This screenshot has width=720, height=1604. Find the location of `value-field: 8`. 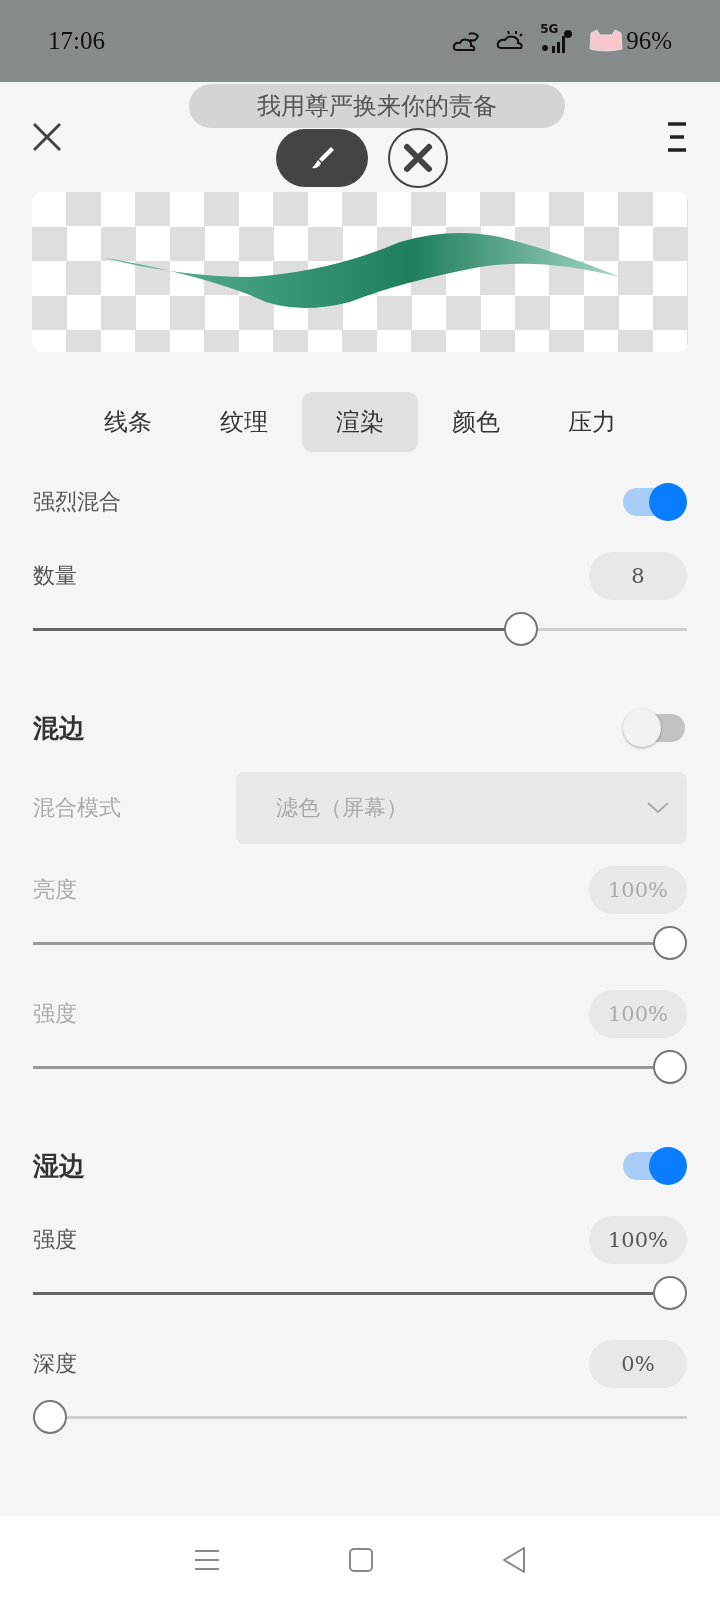

value-field: 8 is located at coordinates (638, 576).